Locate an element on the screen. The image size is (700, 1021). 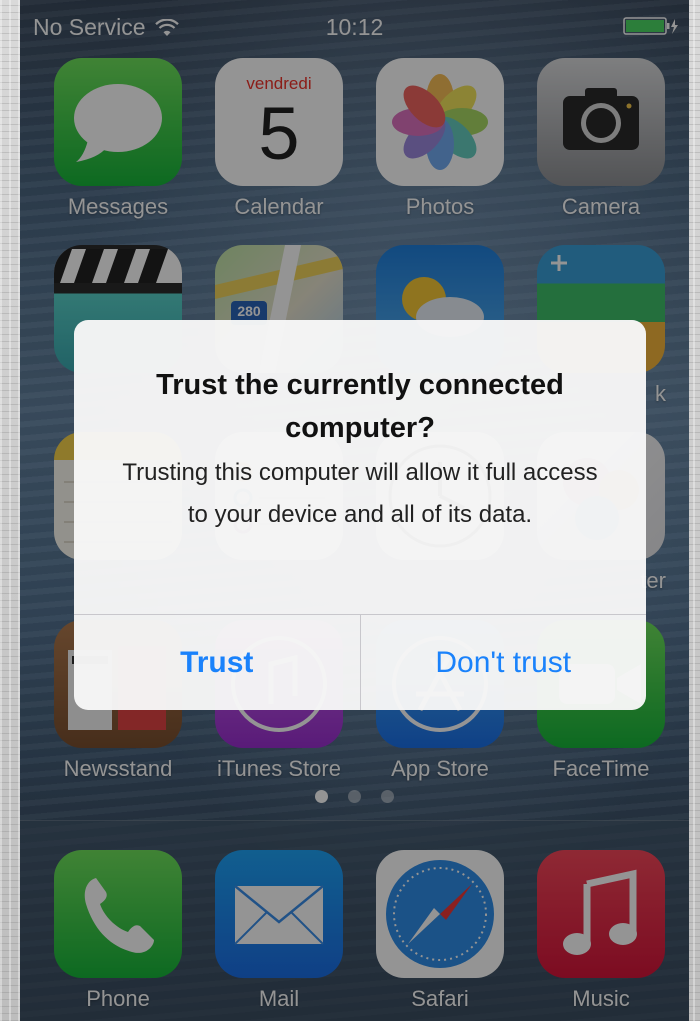
alert-button-row: Trust Don't trust is located at coordinates (360, 662).